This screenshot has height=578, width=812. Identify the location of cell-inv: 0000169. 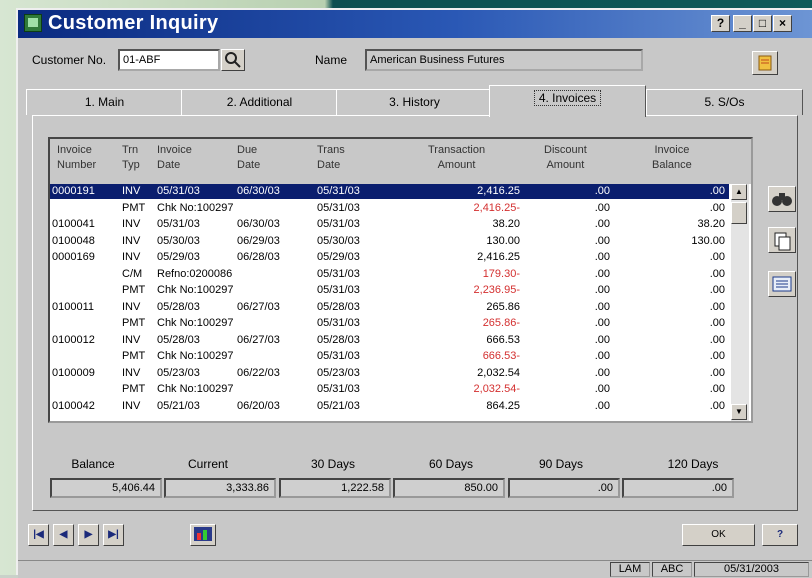
(73, 257).